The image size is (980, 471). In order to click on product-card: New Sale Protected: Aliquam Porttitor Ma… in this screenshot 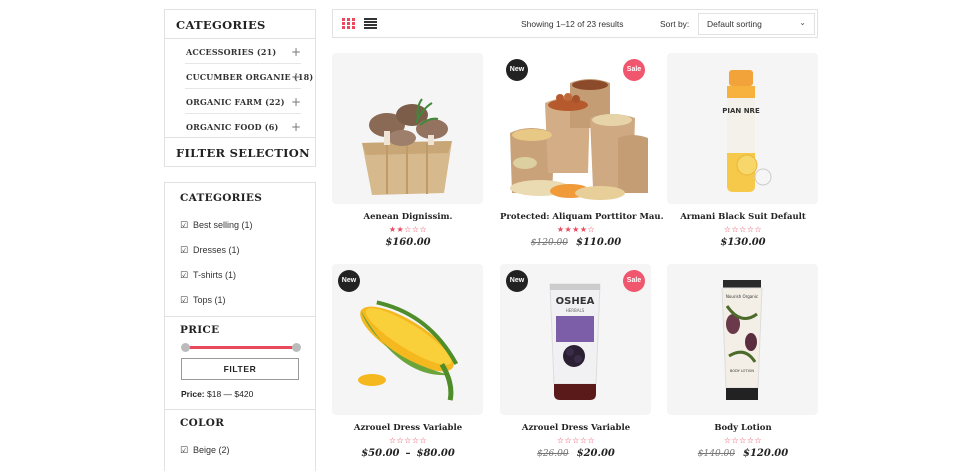, I will do `click(582, 150)`.